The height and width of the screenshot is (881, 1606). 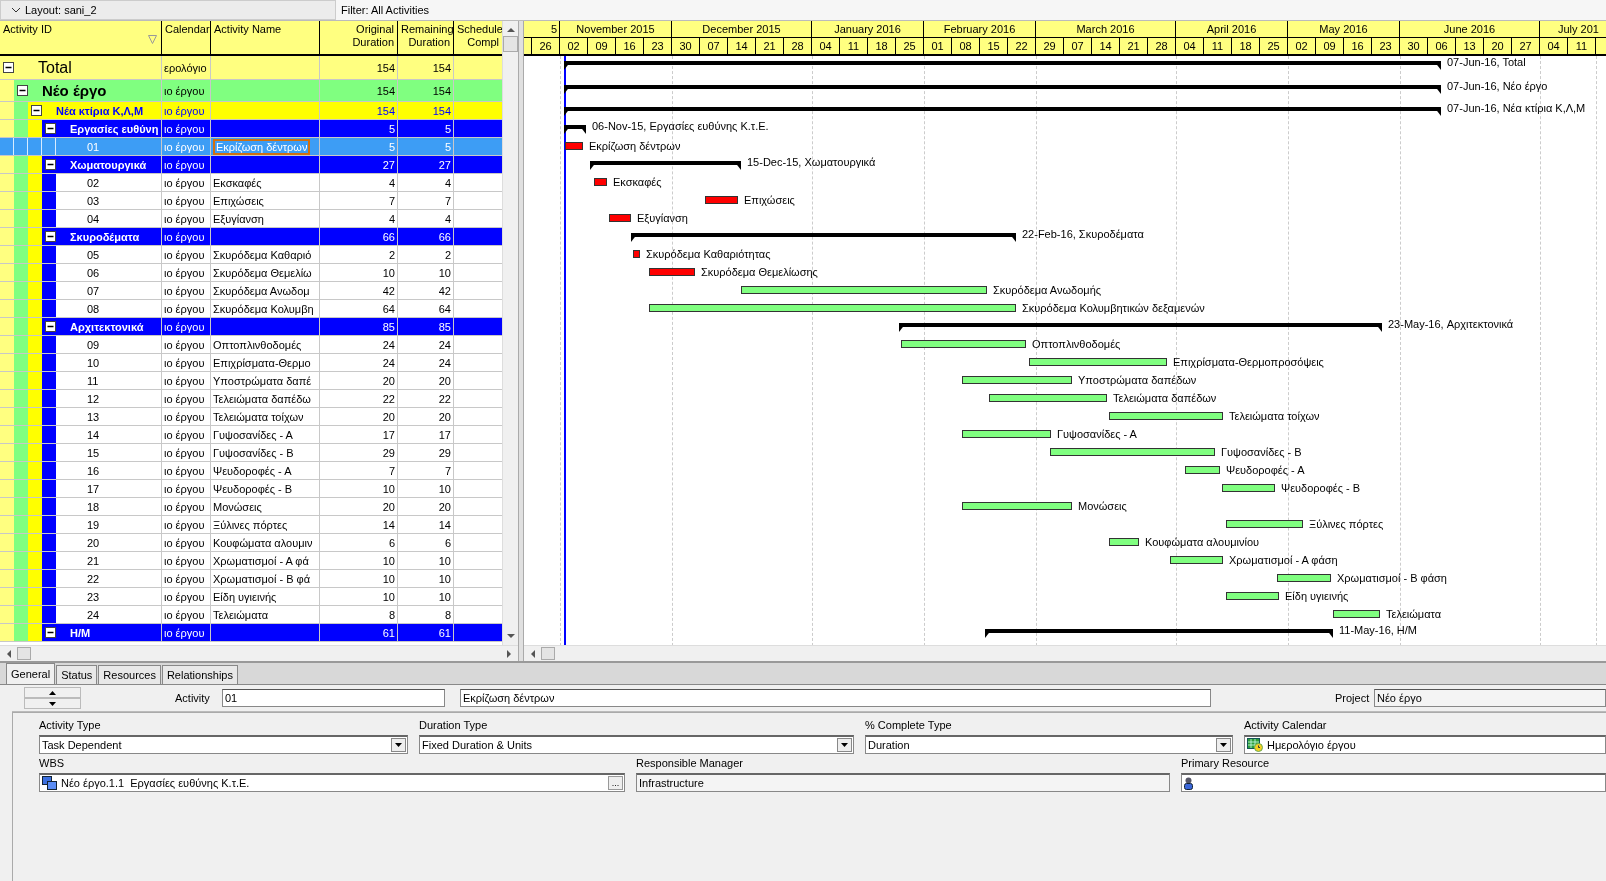 I want to click on scroll-up-icon, so click(x=510, y=29).